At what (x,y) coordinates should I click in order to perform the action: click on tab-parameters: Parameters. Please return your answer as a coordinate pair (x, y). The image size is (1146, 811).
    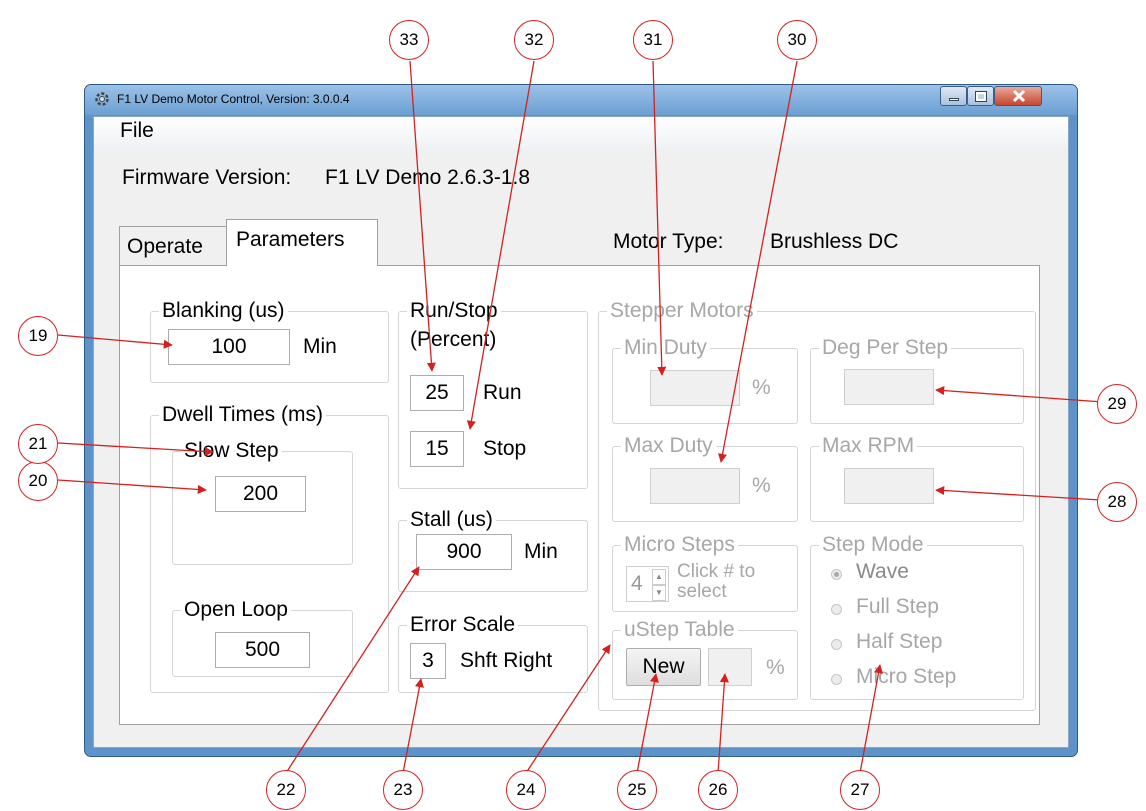
    Looking at the image, I should click on (302, 242).